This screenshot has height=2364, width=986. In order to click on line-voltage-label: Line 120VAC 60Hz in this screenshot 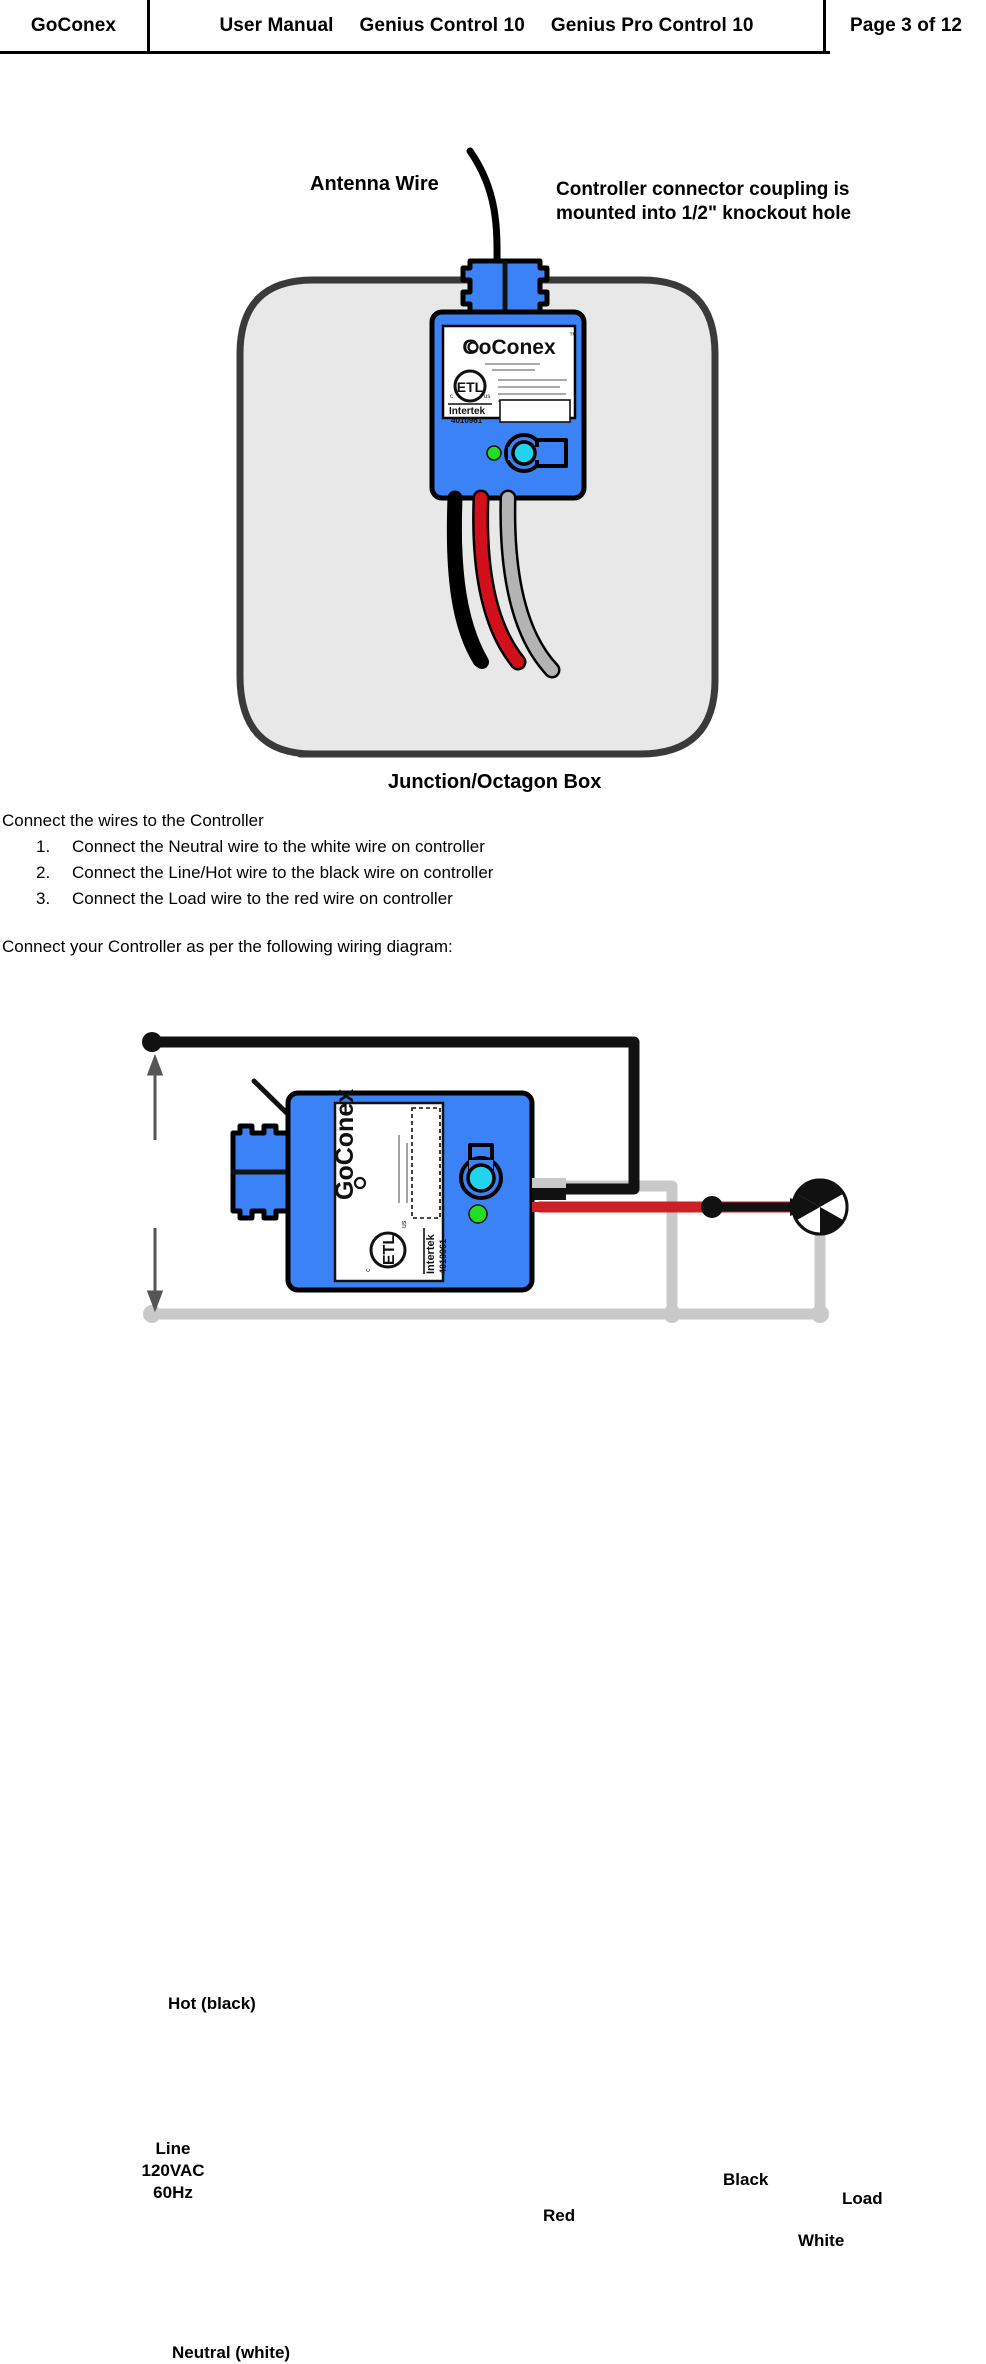, I will do `click(173, 2170)`.